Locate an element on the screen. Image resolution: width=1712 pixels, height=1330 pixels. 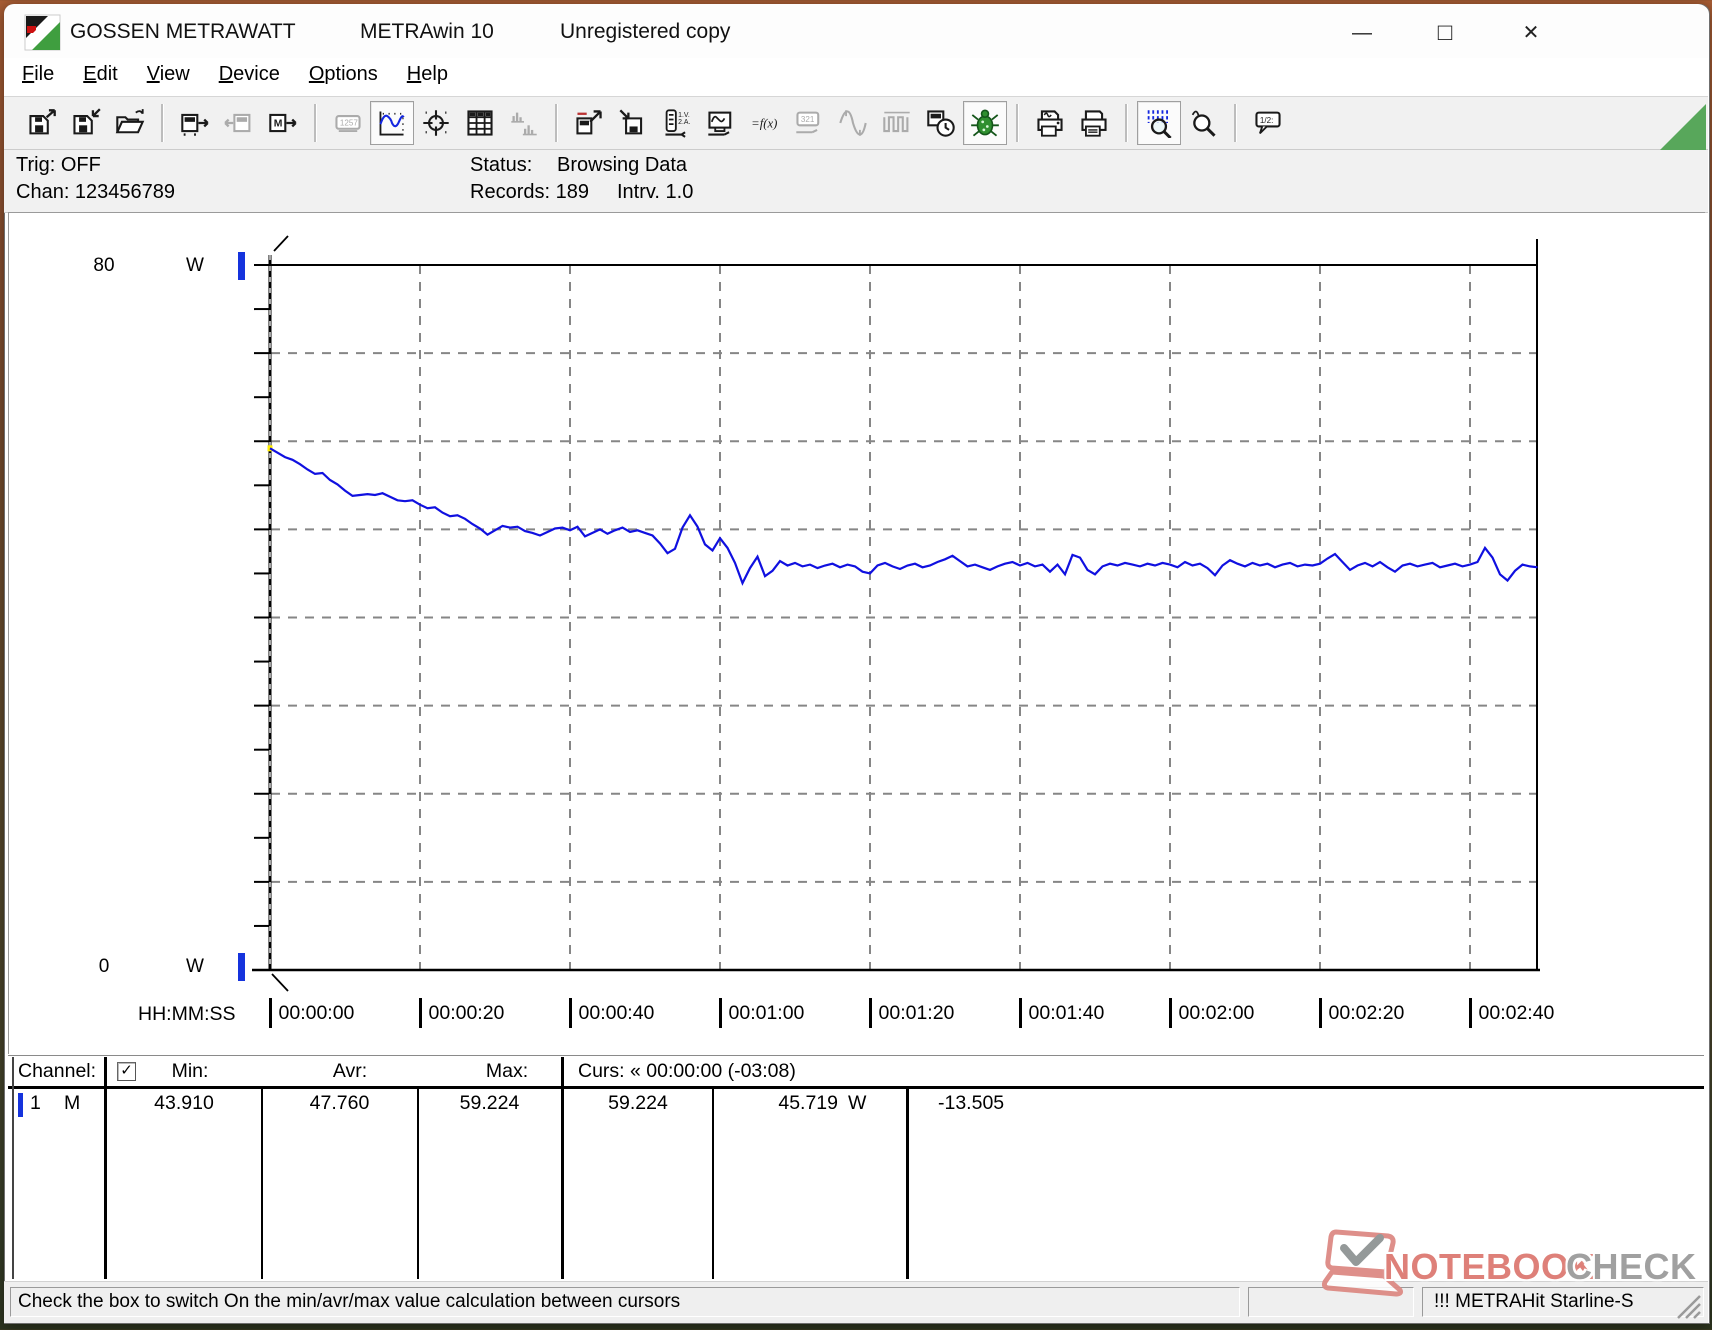
svg-text: M is located at coordinates (278, 123).